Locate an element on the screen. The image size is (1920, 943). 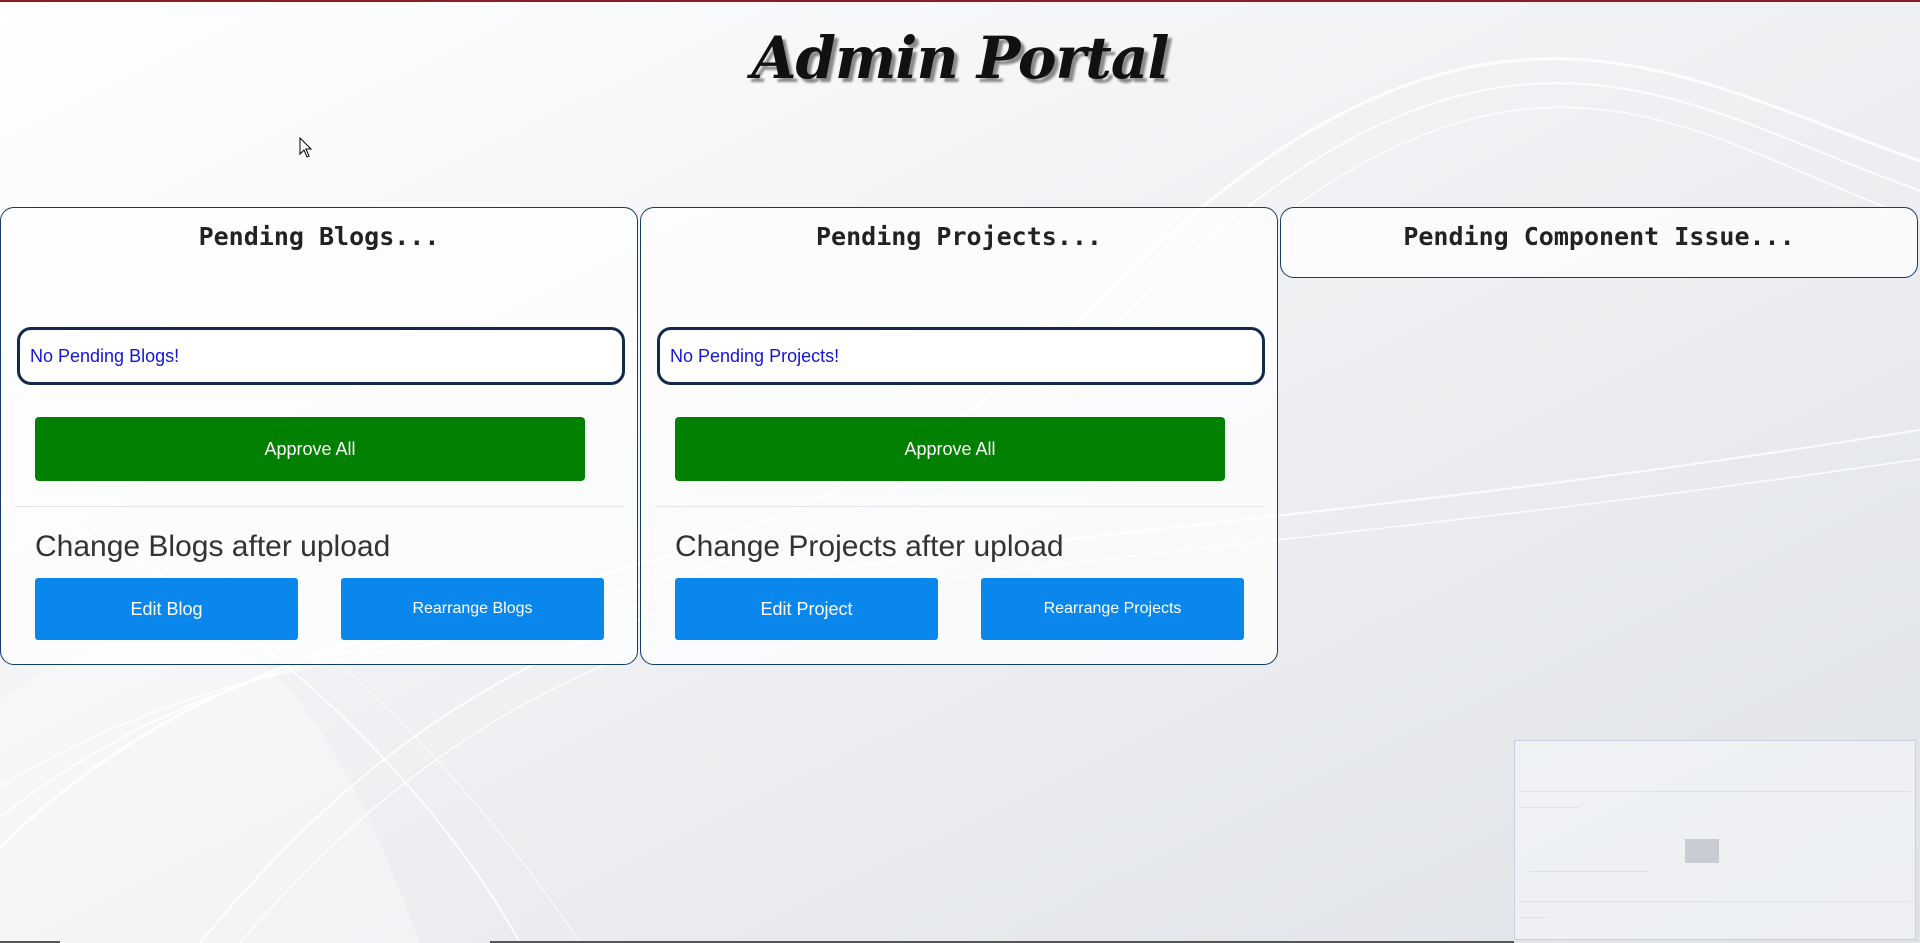
no-pending-projects-notice: No Pending Projects! is located at coordinates (961, 356).